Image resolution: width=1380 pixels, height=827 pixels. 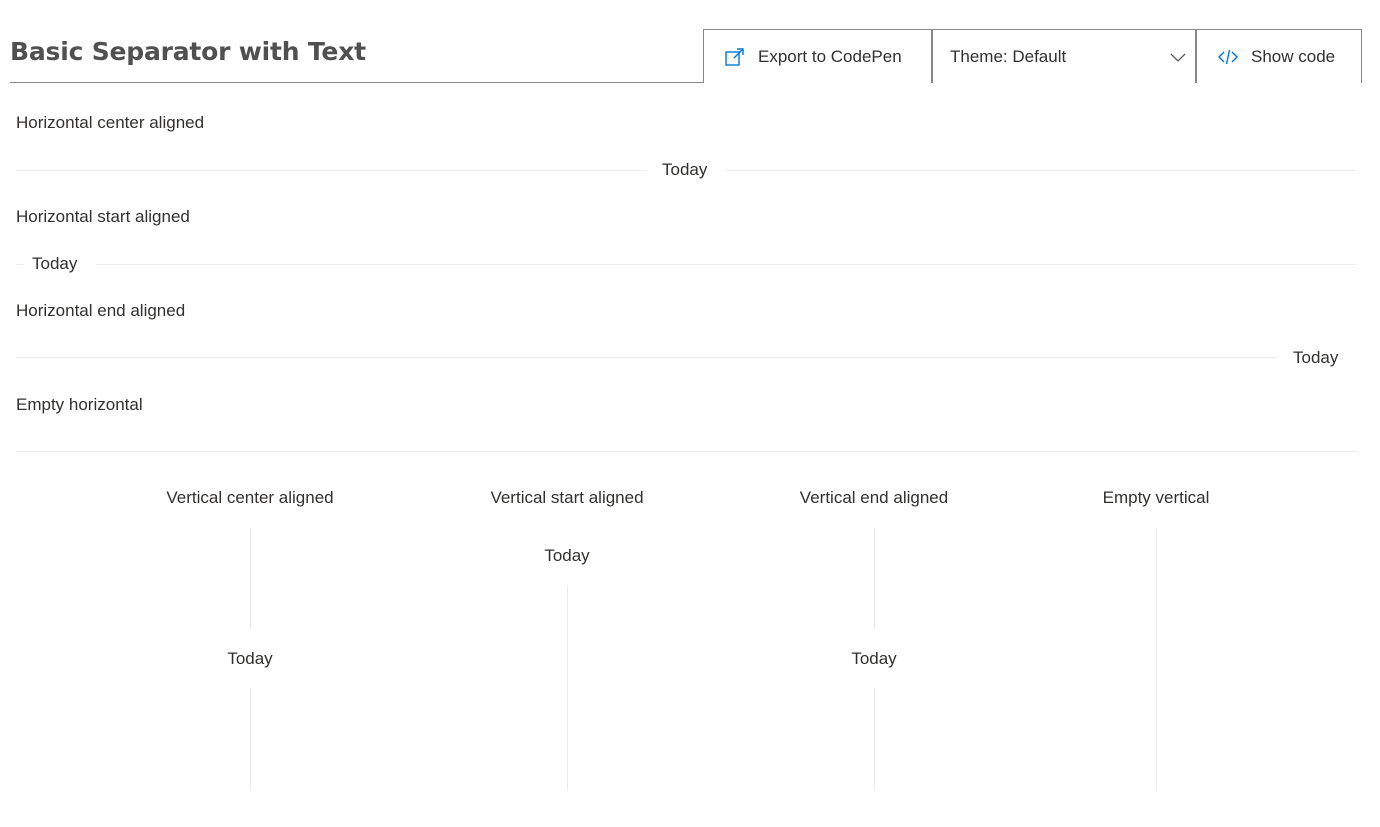 What do you see at coordinates (830, 56) in the screenshot?
I see `export-button-label: Export to CodePen` at bounding box center [830, 56].